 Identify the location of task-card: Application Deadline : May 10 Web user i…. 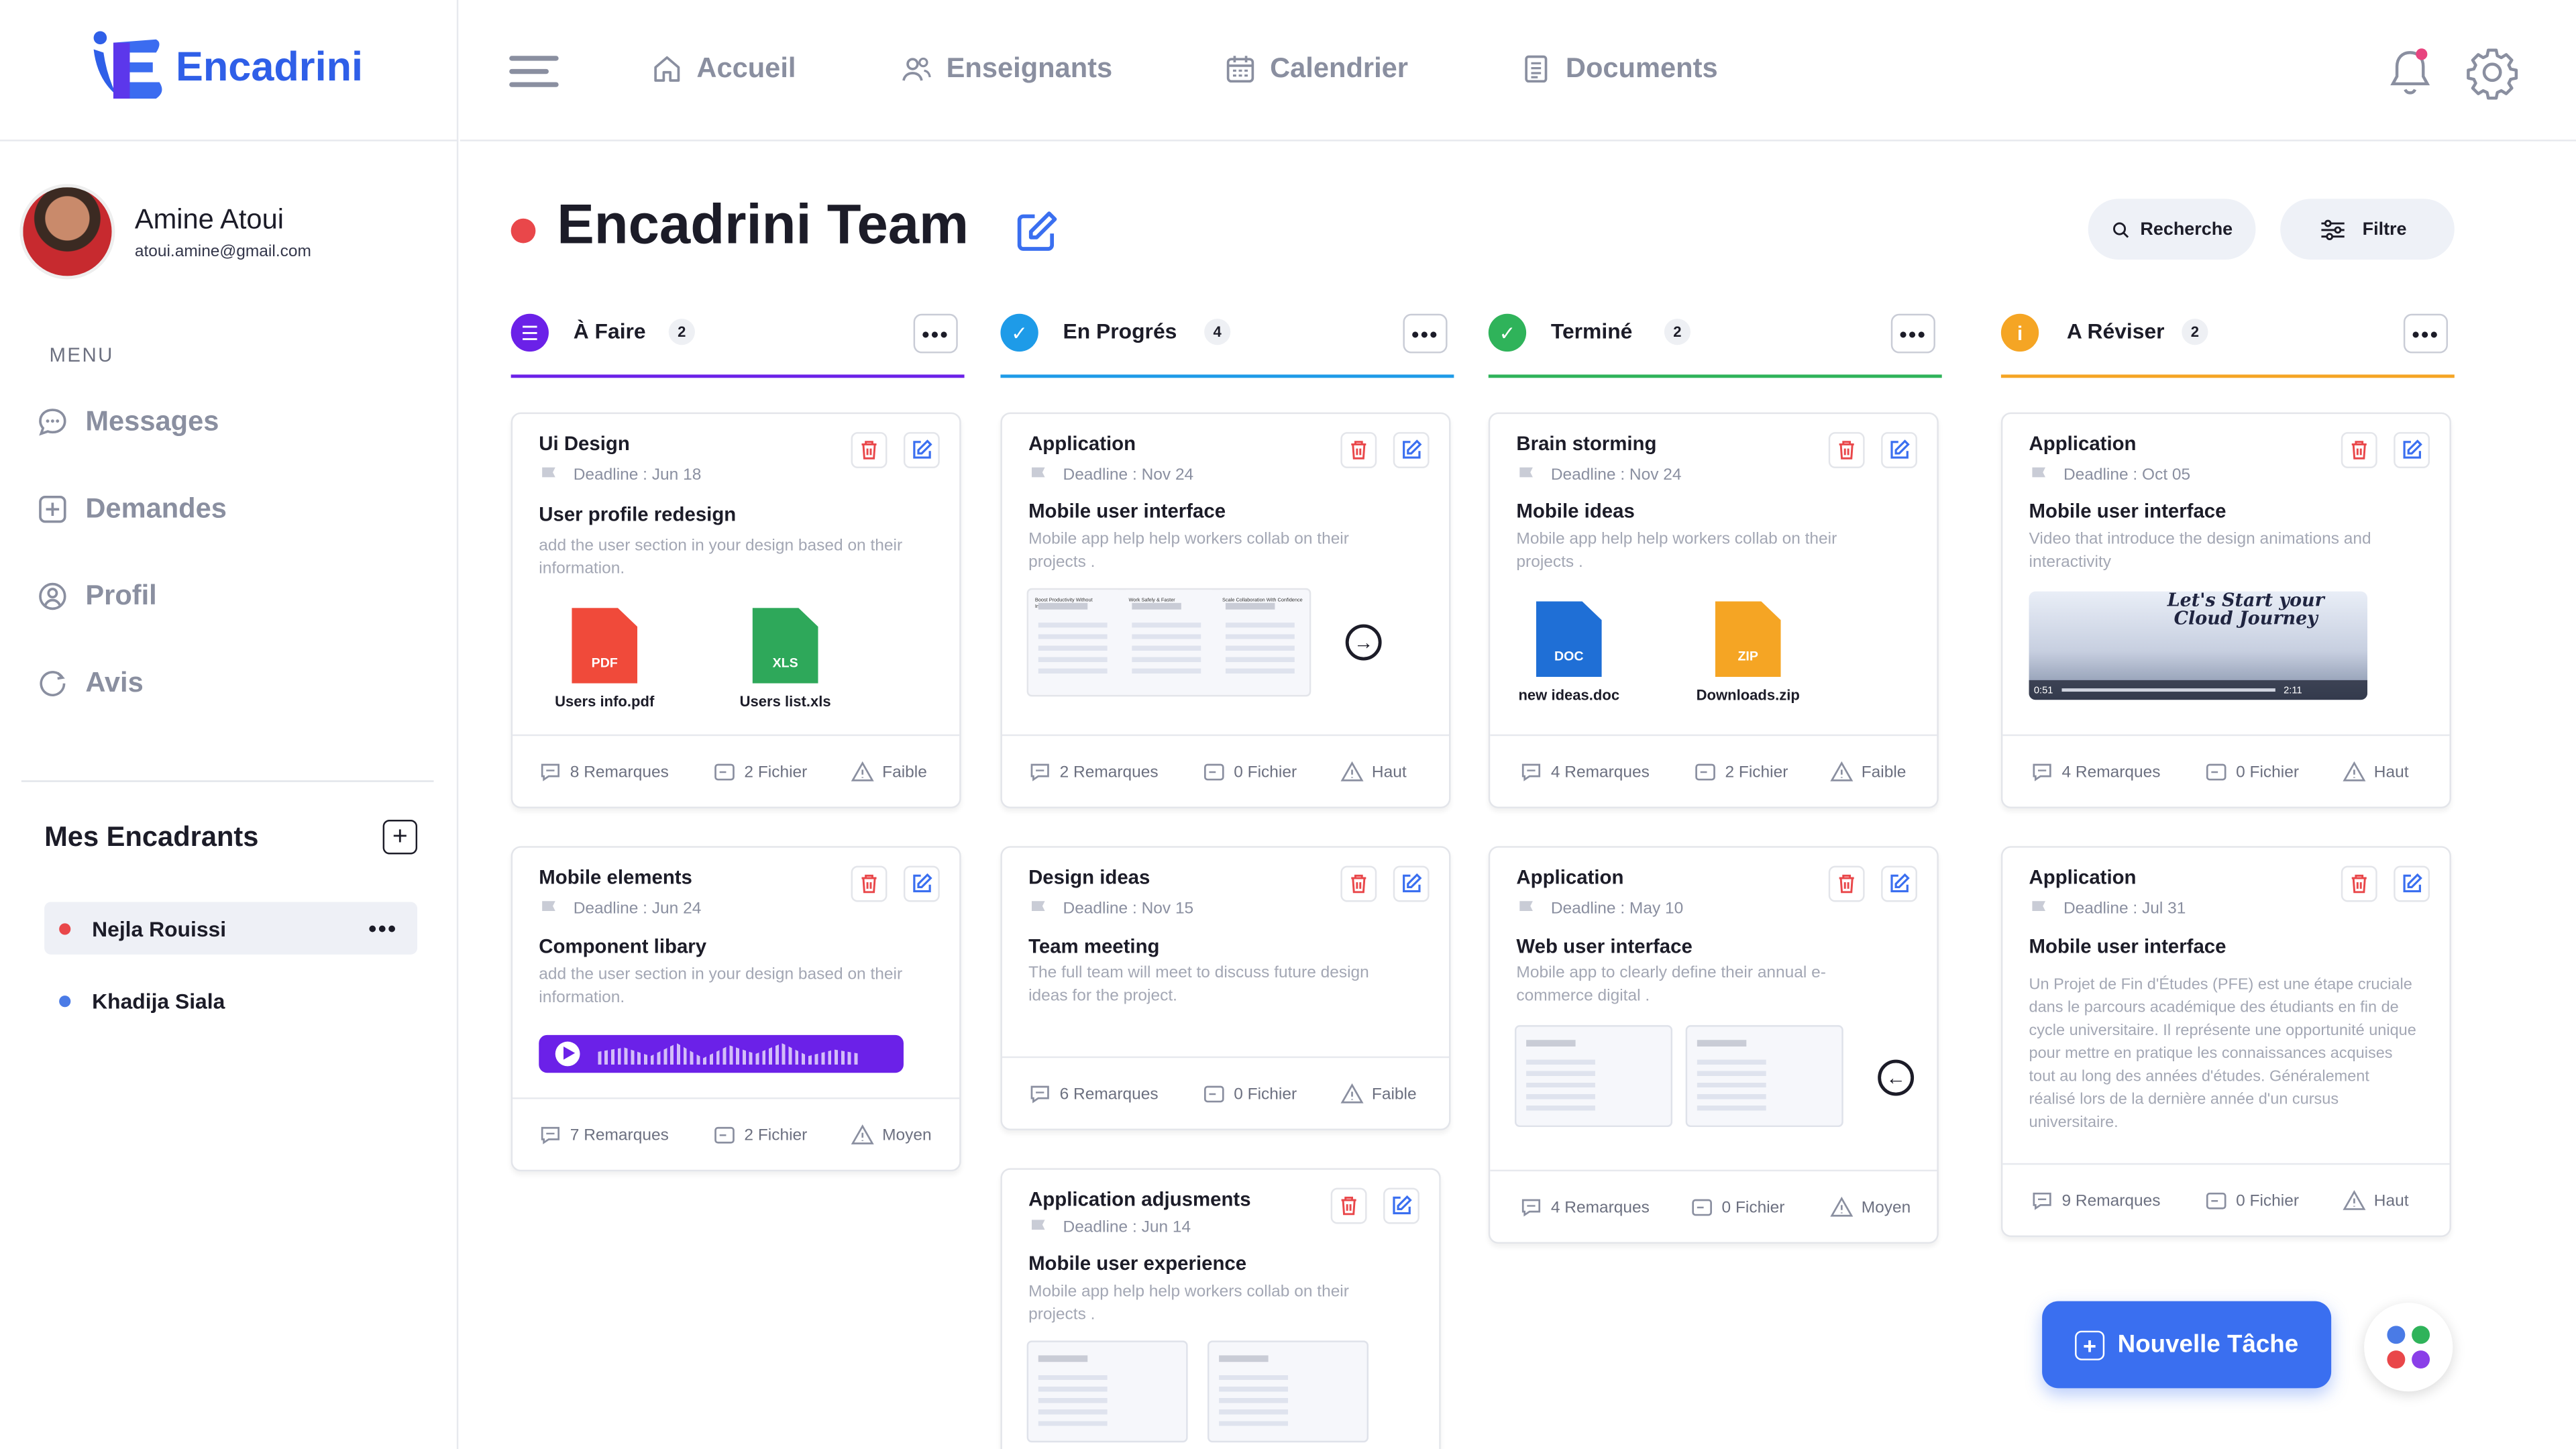
(1713, 1045).